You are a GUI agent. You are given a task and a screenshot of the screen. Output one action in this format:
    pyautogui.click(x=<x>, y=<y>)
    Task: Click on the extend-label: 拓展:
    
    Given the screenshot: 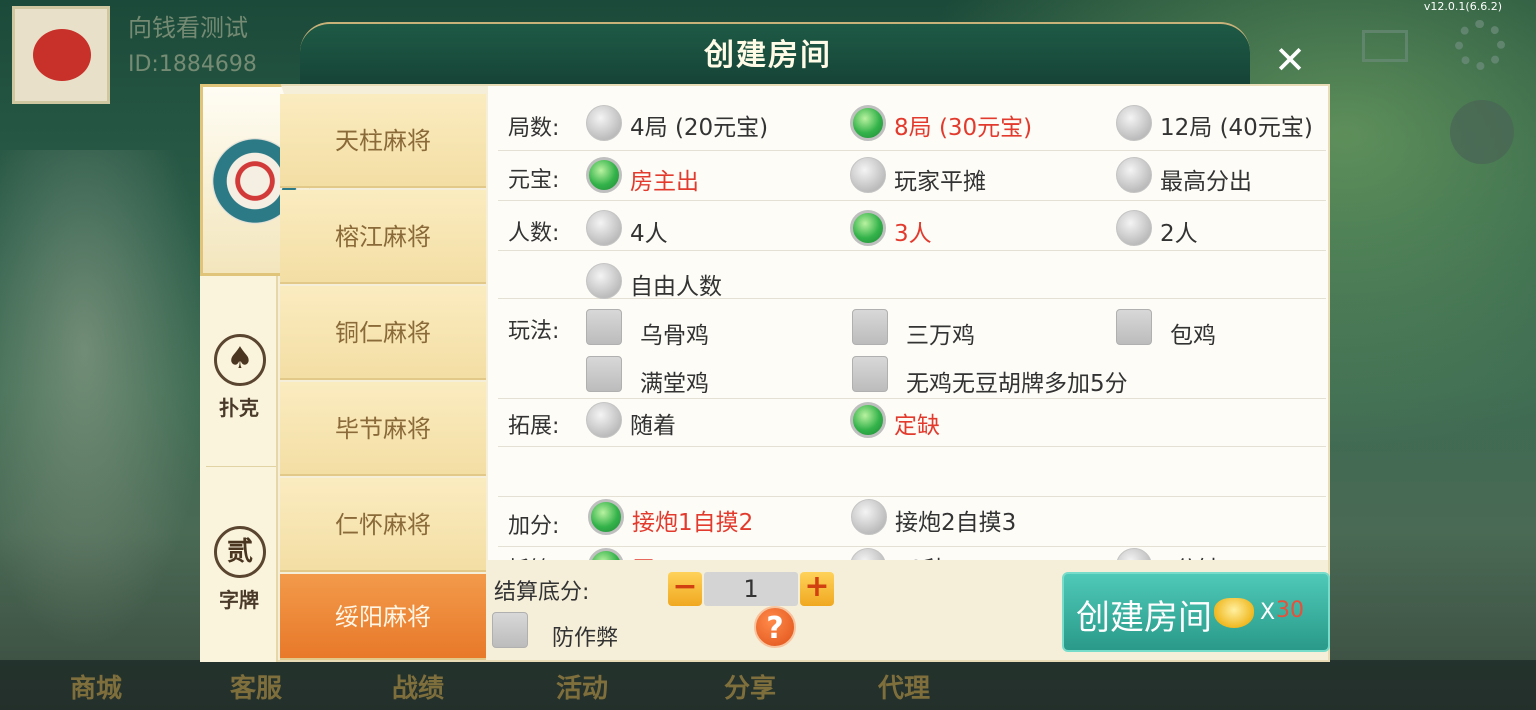 What is the action you would take?
    pyautogui.click(x=534, y=426)
    